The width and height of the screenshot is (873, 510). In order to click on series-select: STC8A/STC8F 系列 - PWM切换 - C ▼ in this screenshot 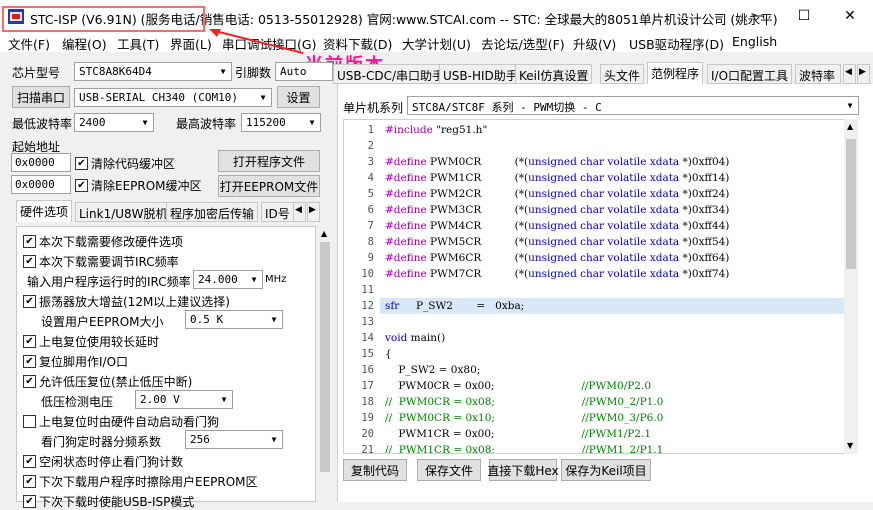, I will do `click(633, 105)`.